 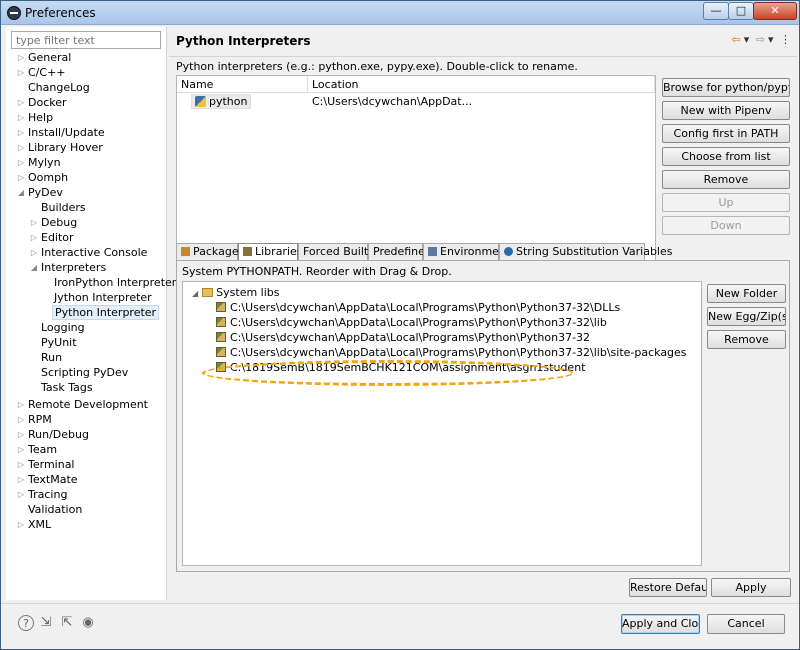 I want to click on tree-label: Tracing, so click(x=48, y=494).